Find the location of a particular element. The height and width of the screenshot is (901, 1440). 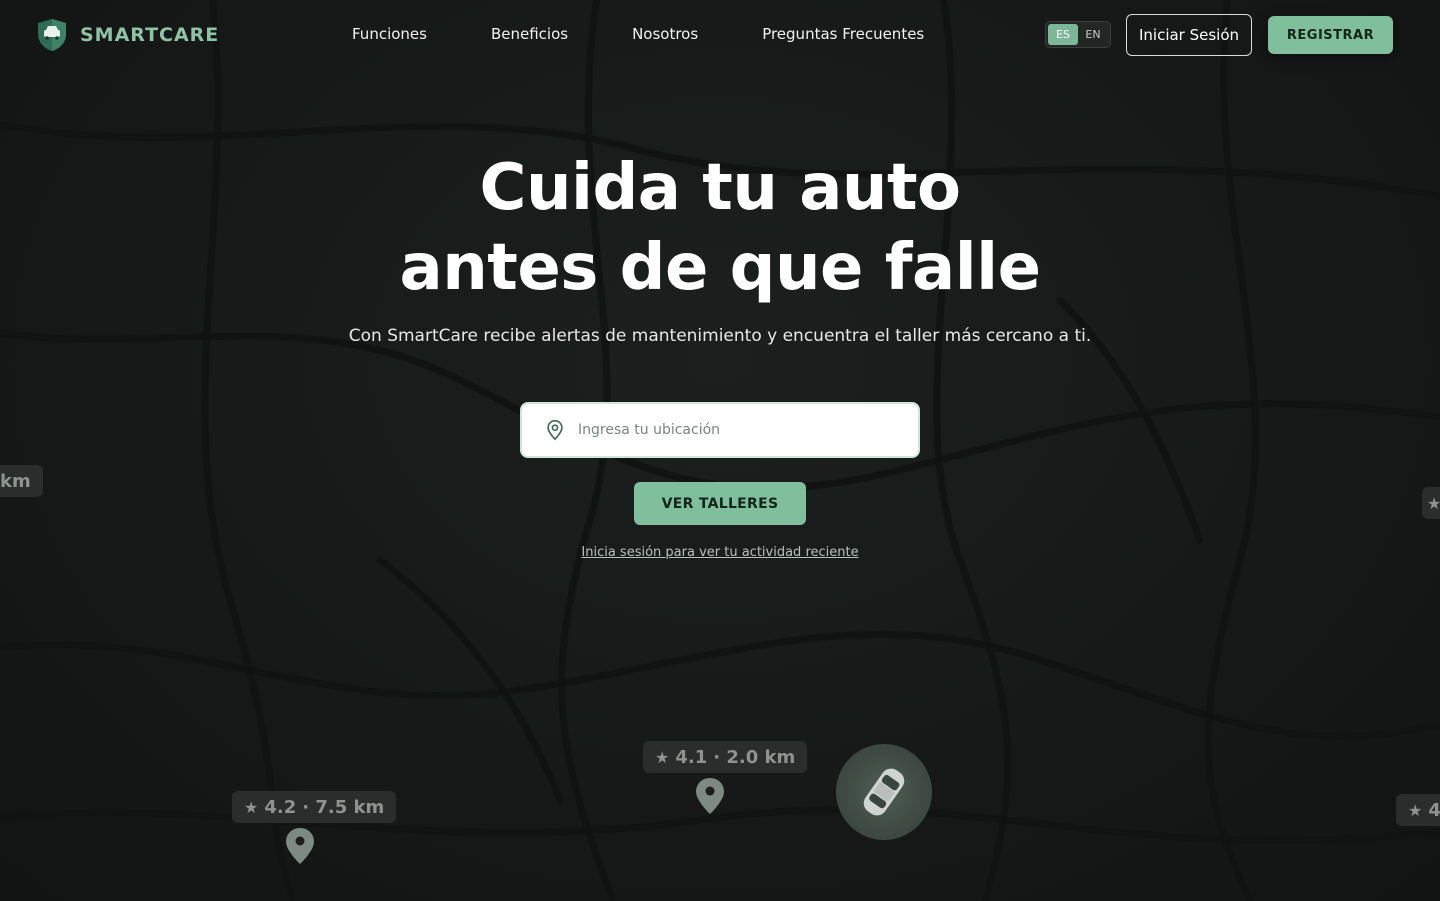

map-marker-chip: ★ 4.2 · 7.5 km is located at coordinates (314, 807).